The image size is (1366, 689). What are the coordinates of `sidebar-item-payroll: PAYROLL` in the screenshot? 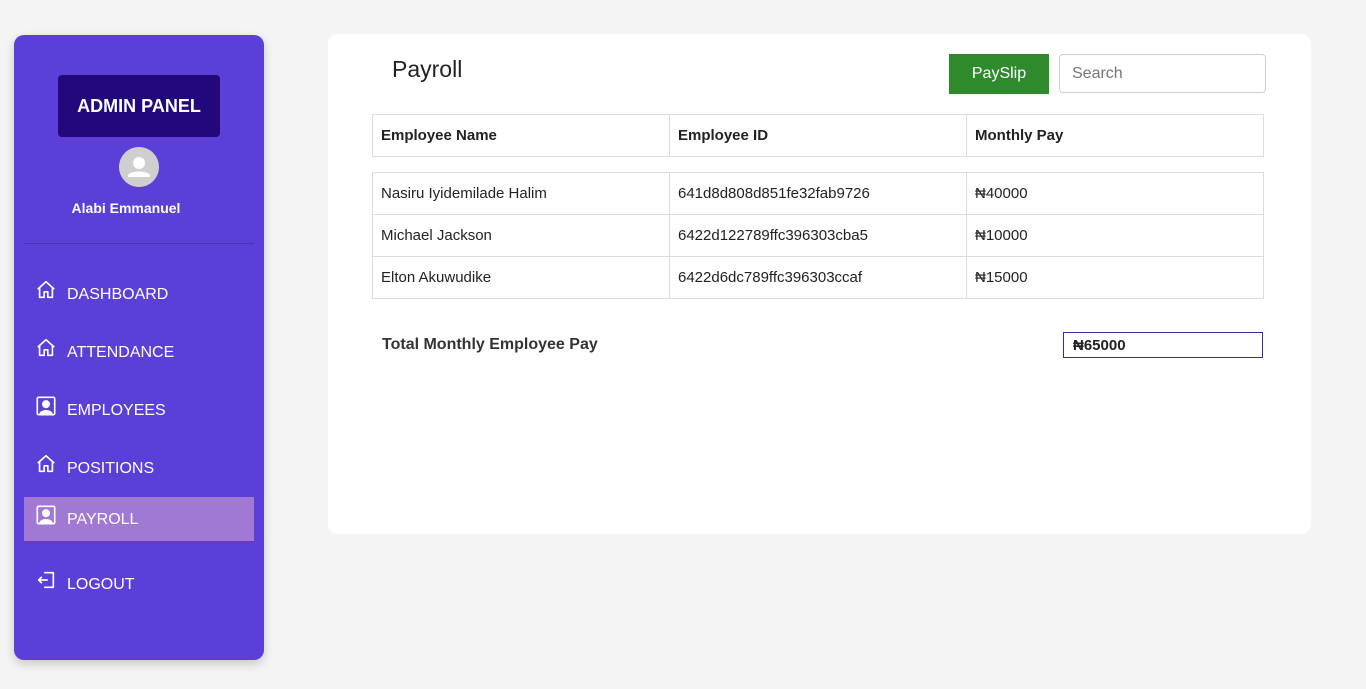 It's located at (139, 520).